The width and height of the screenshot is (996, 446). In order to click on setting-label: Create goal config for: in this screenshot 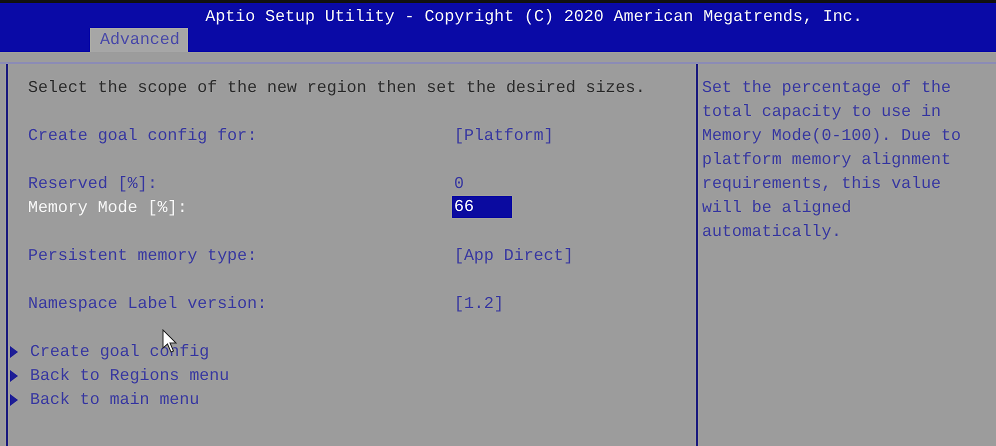, I will do `click(240, 136)`.